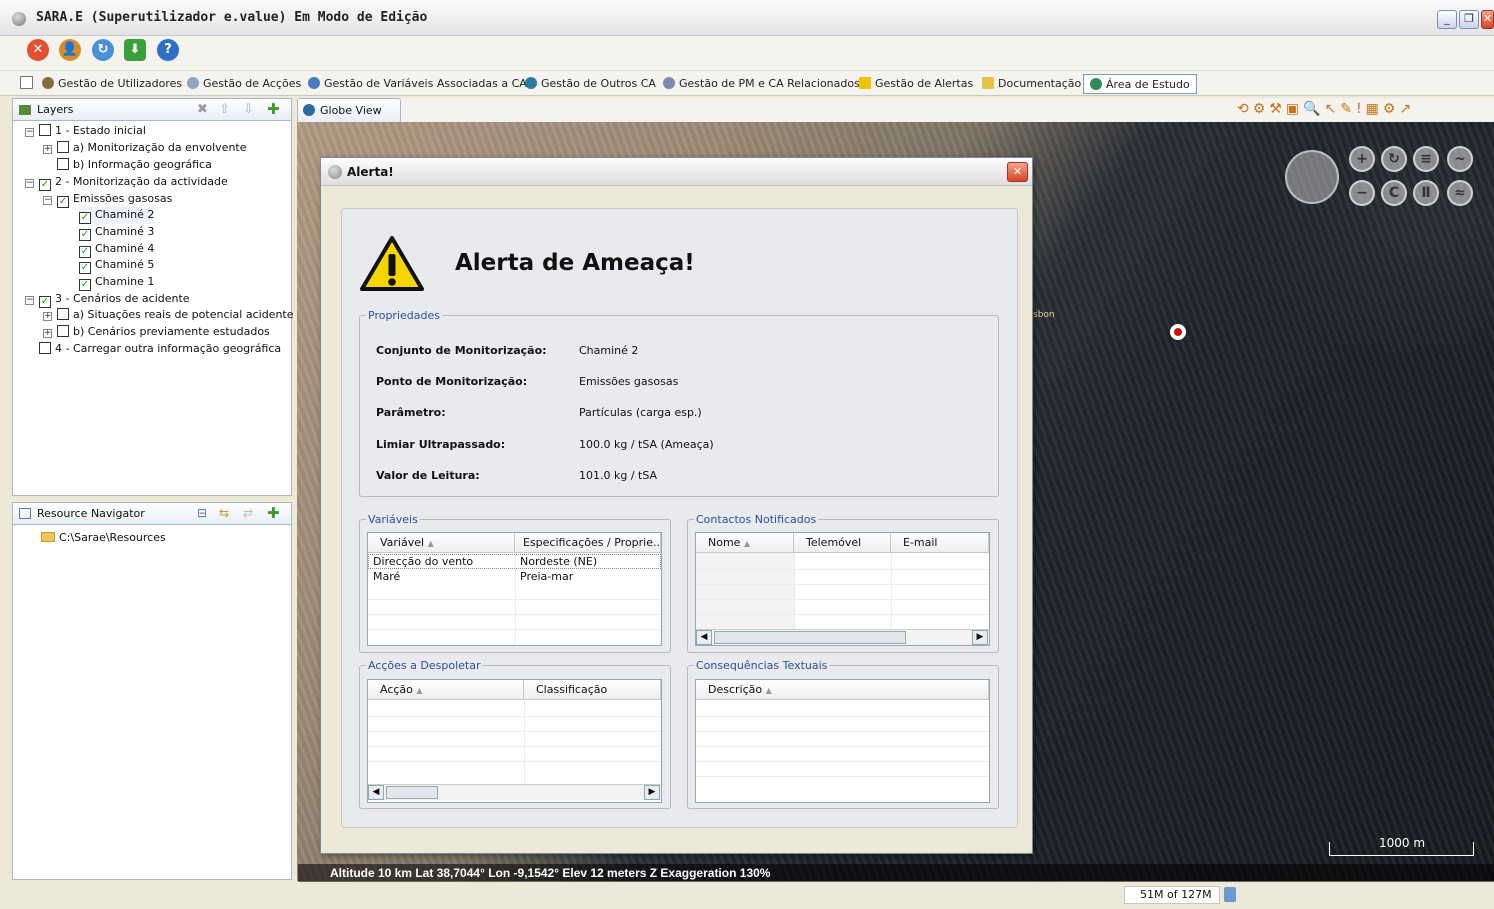  I want to click on menu-gestao-outros-ca: Gestão de Outros CA, so click(590, 84).